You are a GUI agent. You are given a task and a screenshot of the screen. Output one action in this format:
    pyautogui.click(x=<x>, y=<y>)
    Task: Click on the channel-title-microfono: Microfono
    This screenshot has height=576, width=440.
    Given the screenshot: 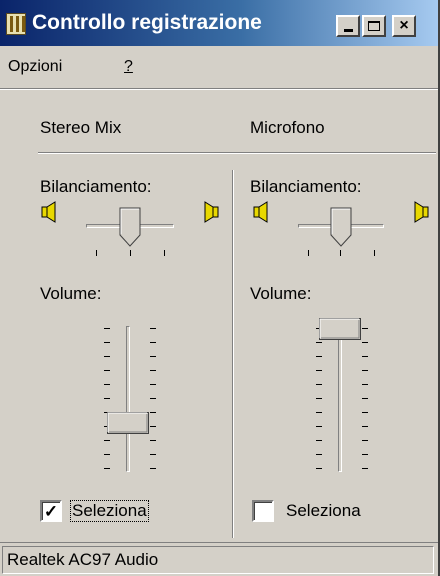 What is the action you would take?
    pyautogui.click(x=287, y=127)
    